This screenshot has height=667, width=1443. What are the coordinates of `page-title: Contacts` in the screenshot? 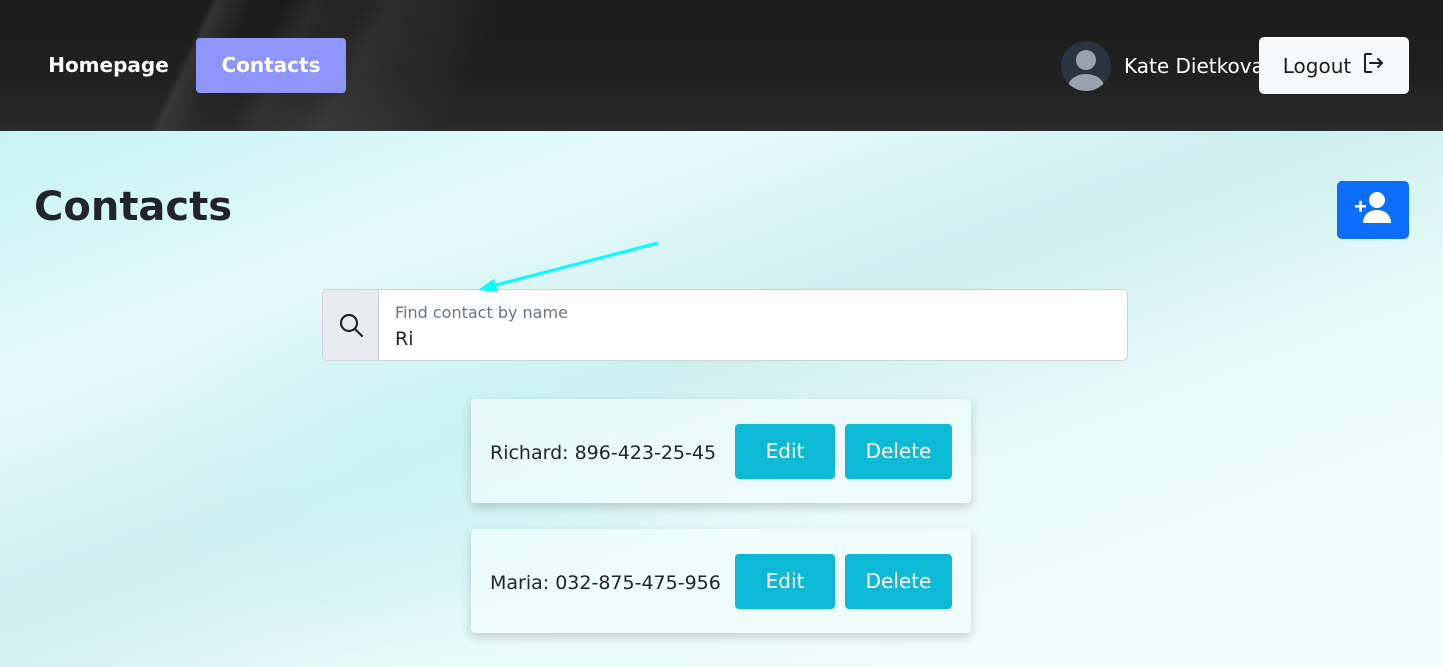 It's located at (133, 207).